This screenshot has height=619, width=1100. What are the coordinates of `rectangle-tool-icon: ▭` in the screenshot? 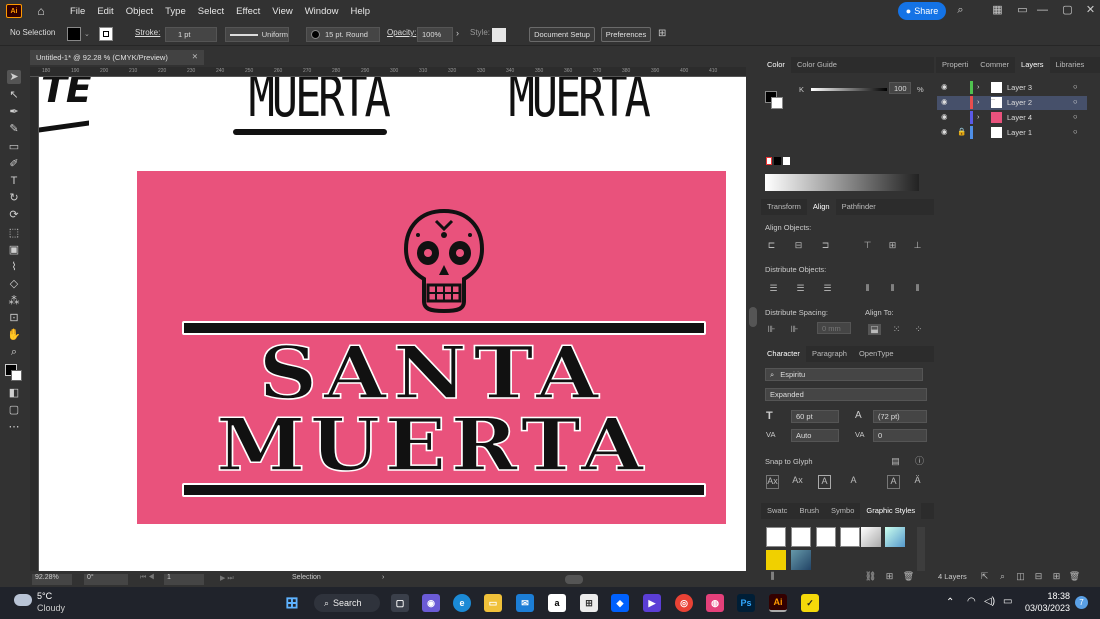 It's located at (14, 147).